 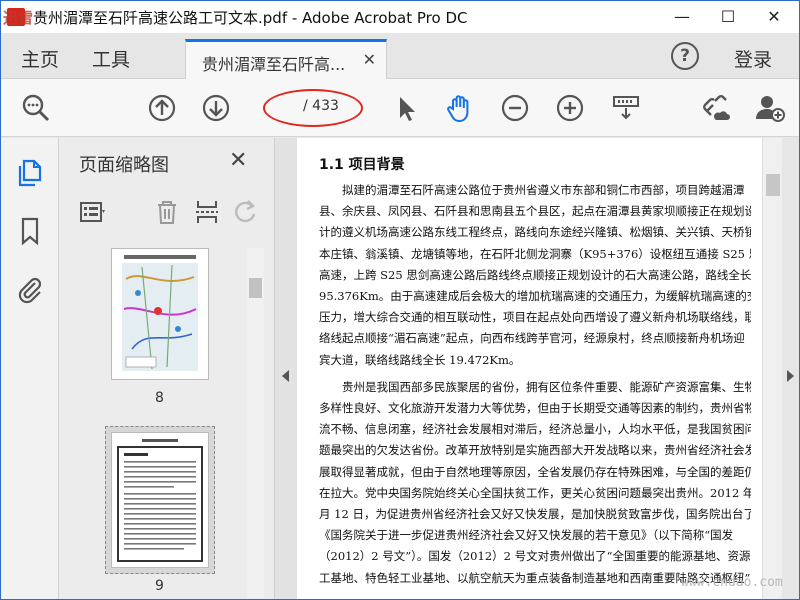 What do you see at coordinates (36, 108) in the screenshot?
I see `search-zoom-icon` at bounding box center [36, 108].